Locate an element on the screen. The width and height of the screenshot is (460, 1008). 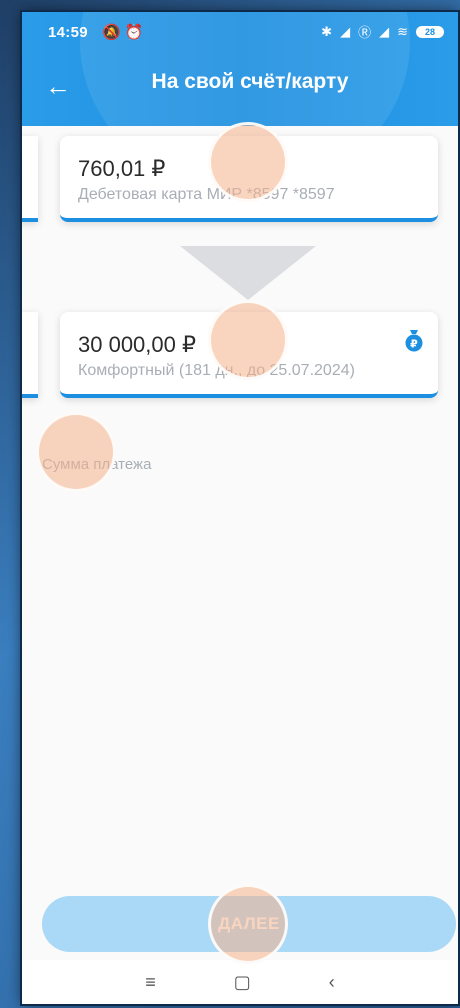
bluetooth-icon: ✱ is located at coordinates (327, 31).